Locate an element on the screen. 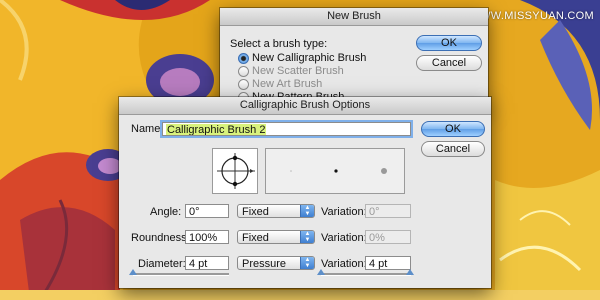  calligraphic-ok-button: OK is located at coordinates (453, 129).